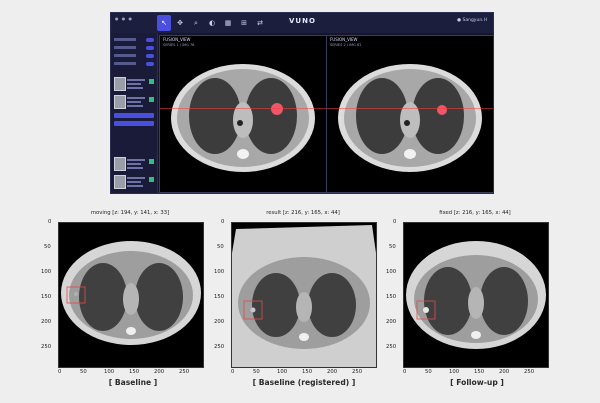  What do you see at coordinates (475, 213) in the screenshot?
I see `panel-title: fixed [z: 216, y: 165, x: 44]` at bounding box center [475, 213].